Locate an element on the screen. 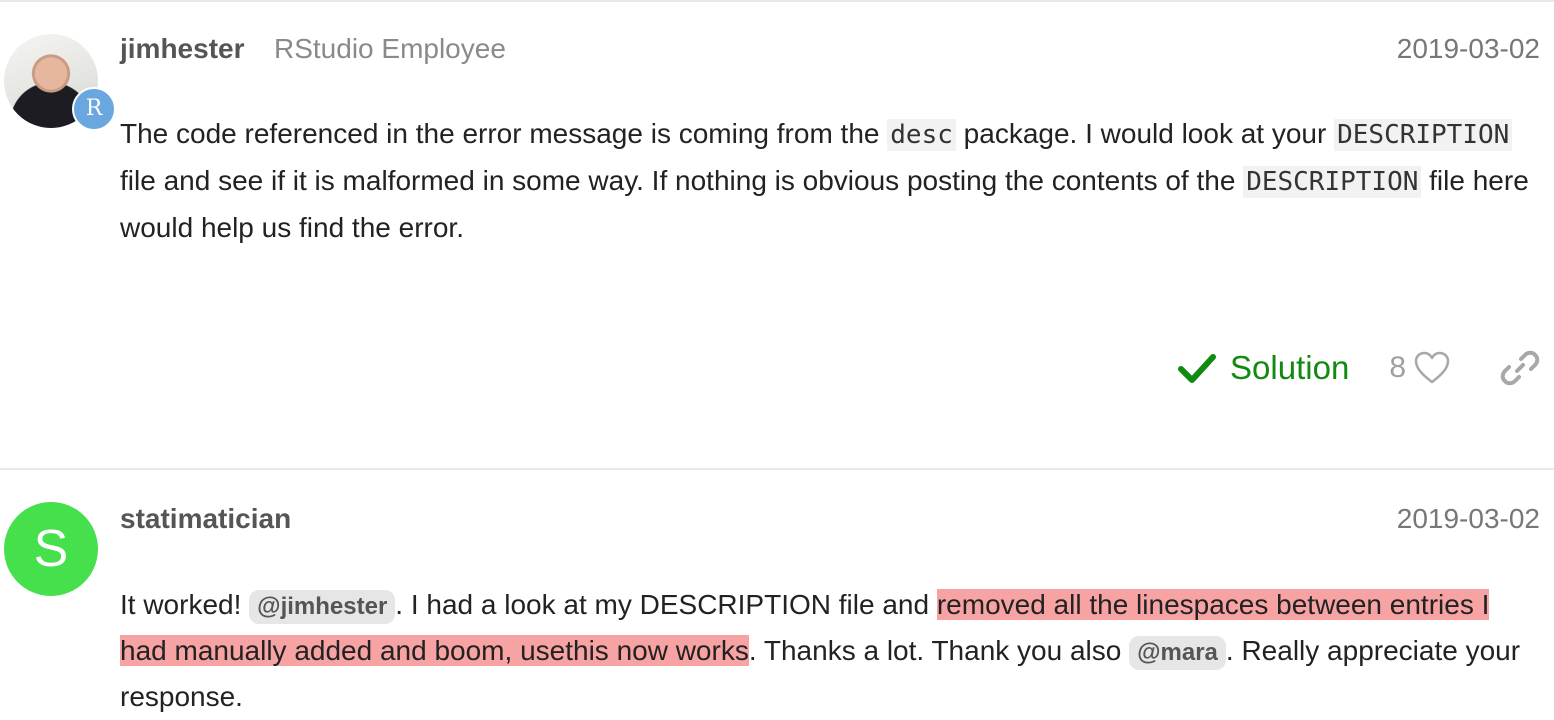 The height and width of the screenshot is (720, 1554). avatar: R is located at coordinates (60, 82).